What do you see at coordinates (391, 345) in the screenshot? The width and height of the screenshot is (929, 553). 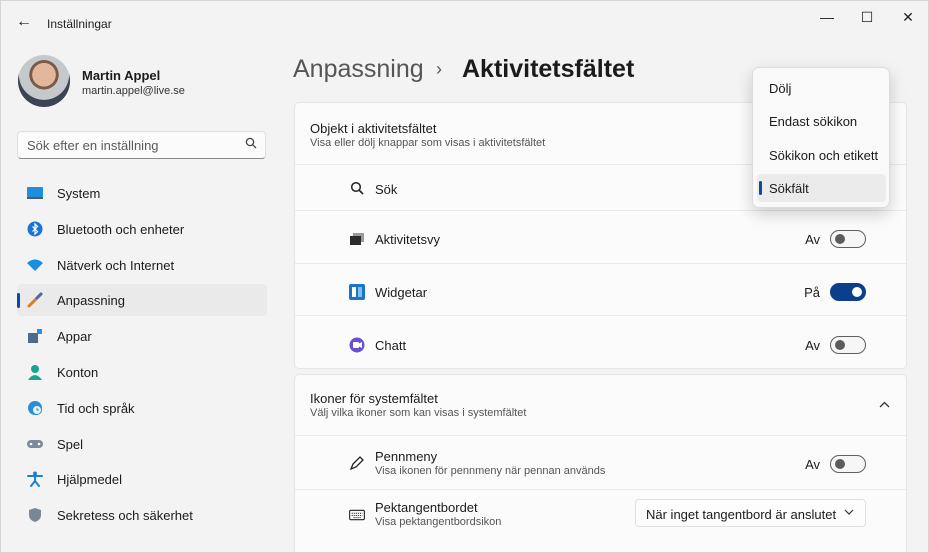 I see `row-label: Chatt` at bounding box center [391, 345].